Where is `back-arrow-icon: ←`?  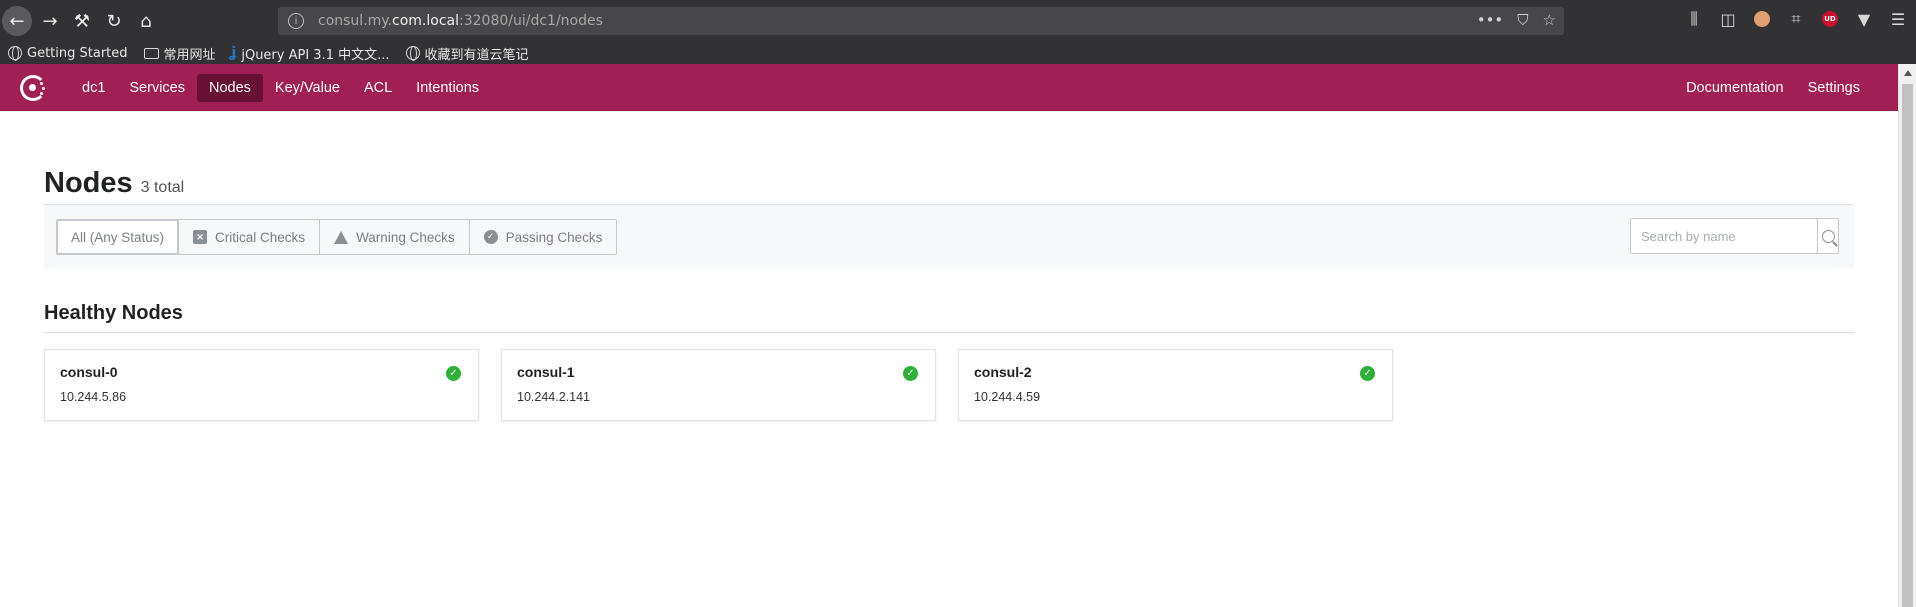 back-arrow-icon: ← is located at coordinates (17, 21).